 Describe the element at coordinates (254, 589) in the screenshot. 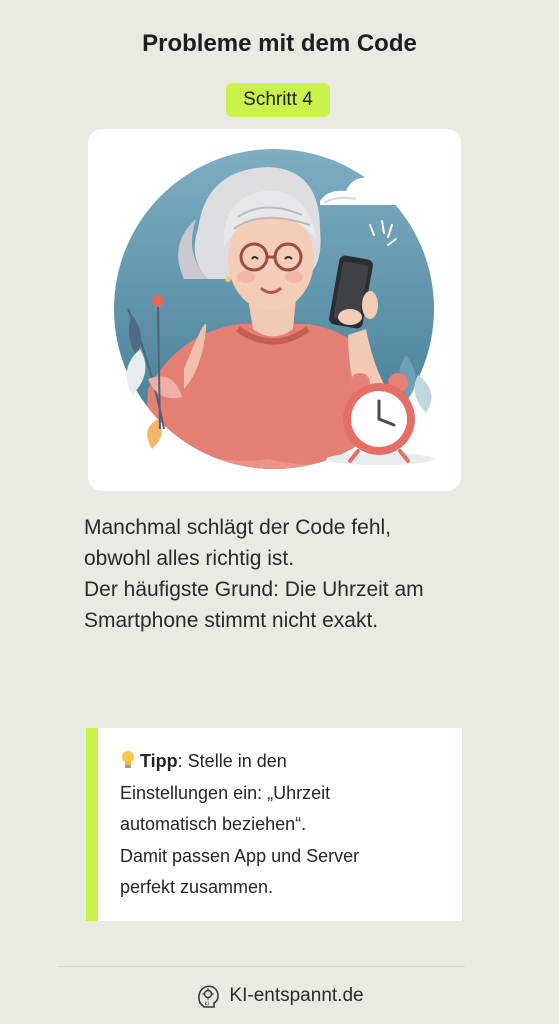

I see `paragraph-line: Der häufigste Grund: Die Uhrzeit am` at that location.